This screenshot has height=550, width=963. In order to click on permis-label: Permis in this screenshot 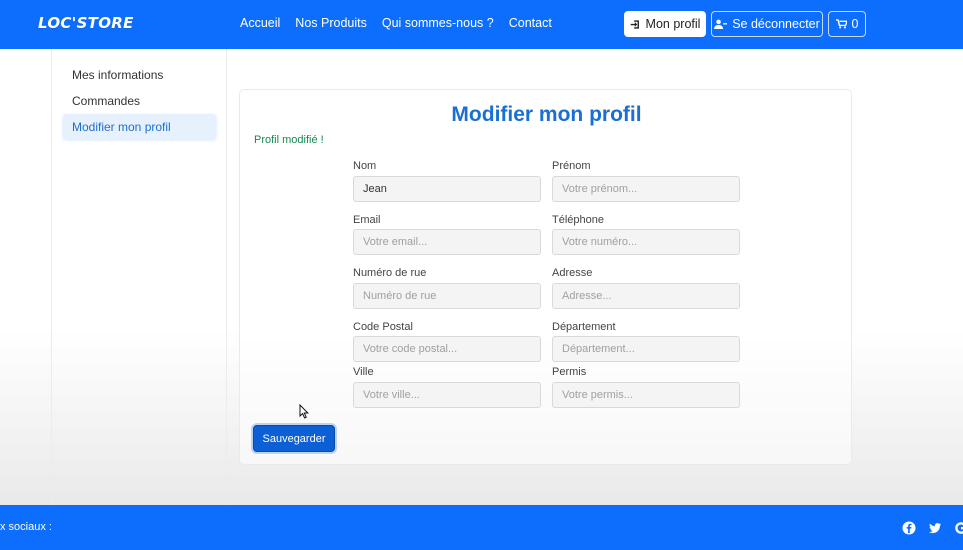, I will do `click(569, 372)`.